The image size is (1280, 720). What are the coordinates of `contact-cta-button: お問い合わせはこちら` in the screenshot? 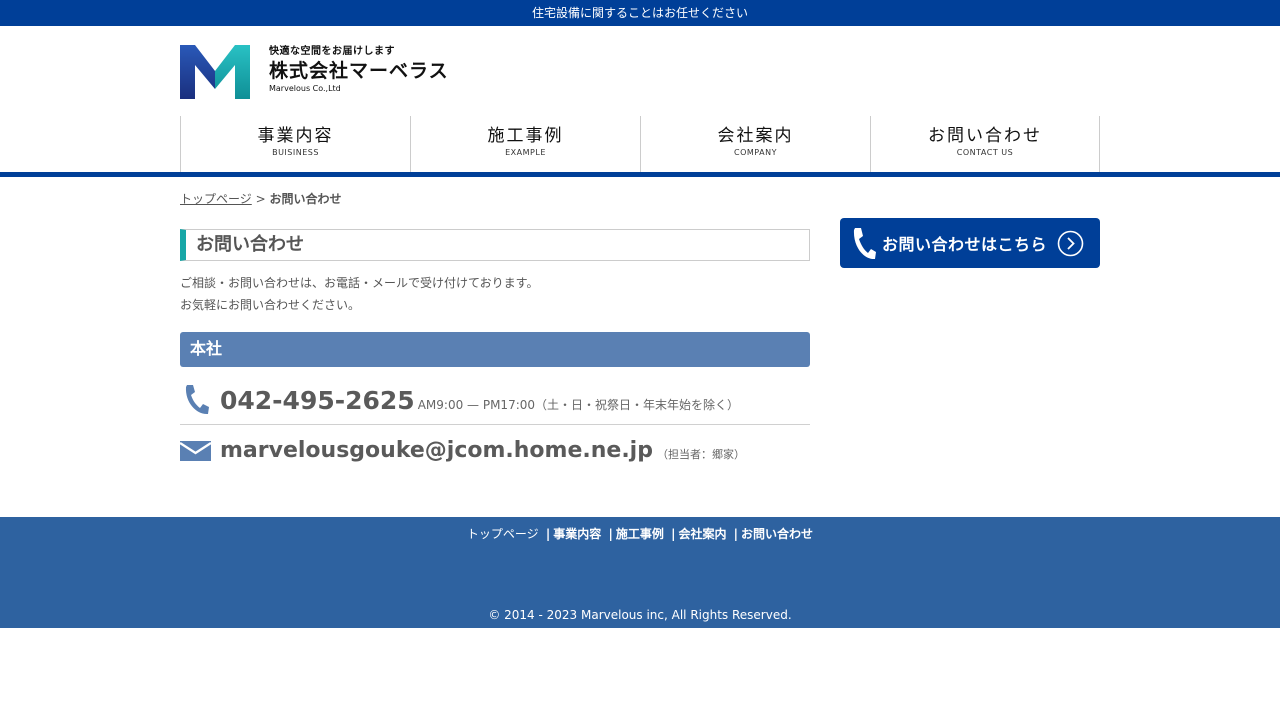 It's located at (970, 243).